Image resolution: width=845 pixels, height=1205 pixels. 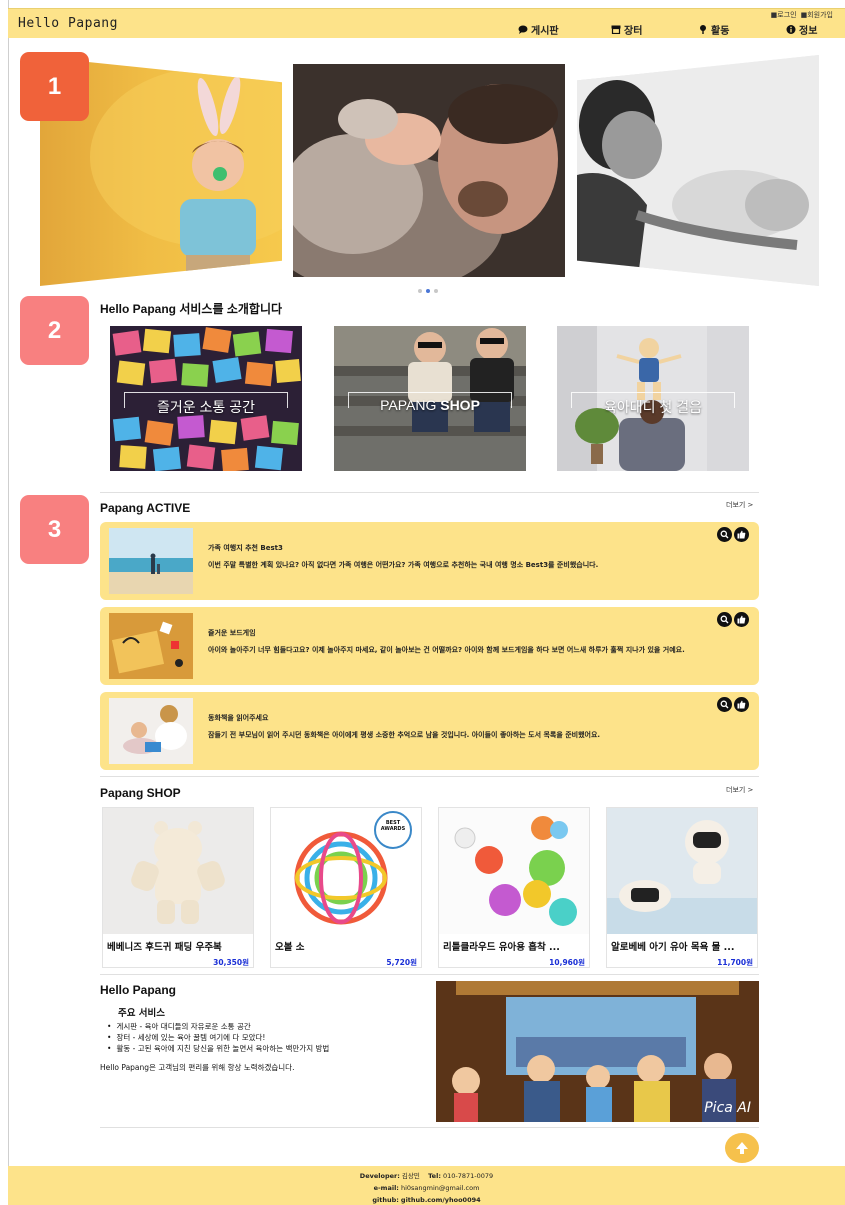 I want to click on list-item: 장터 - 세상에 있는 육아 꿀템 여기에 다 모았다!, so click(x=218, y=1037).